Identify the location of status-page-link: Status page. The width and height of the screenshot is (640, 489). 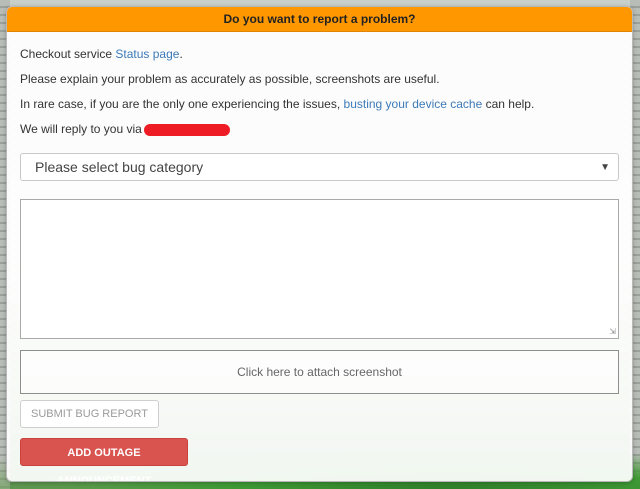
(147, 54).